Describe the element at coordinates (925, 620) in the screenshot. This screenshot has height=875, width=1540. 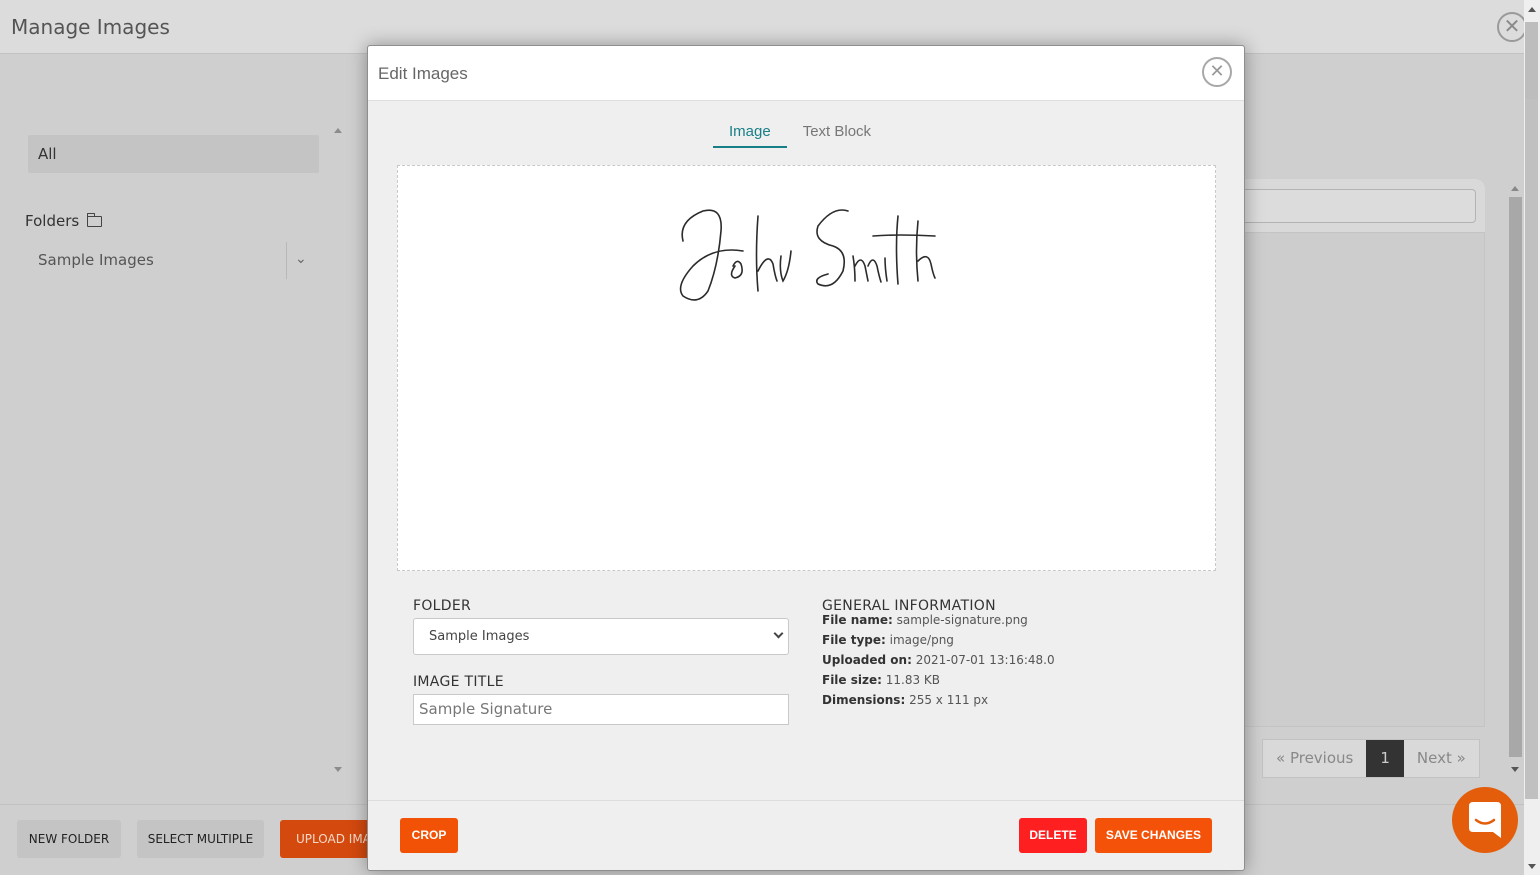
I see `info-file-name: File name: sample-signature.png` at that location.